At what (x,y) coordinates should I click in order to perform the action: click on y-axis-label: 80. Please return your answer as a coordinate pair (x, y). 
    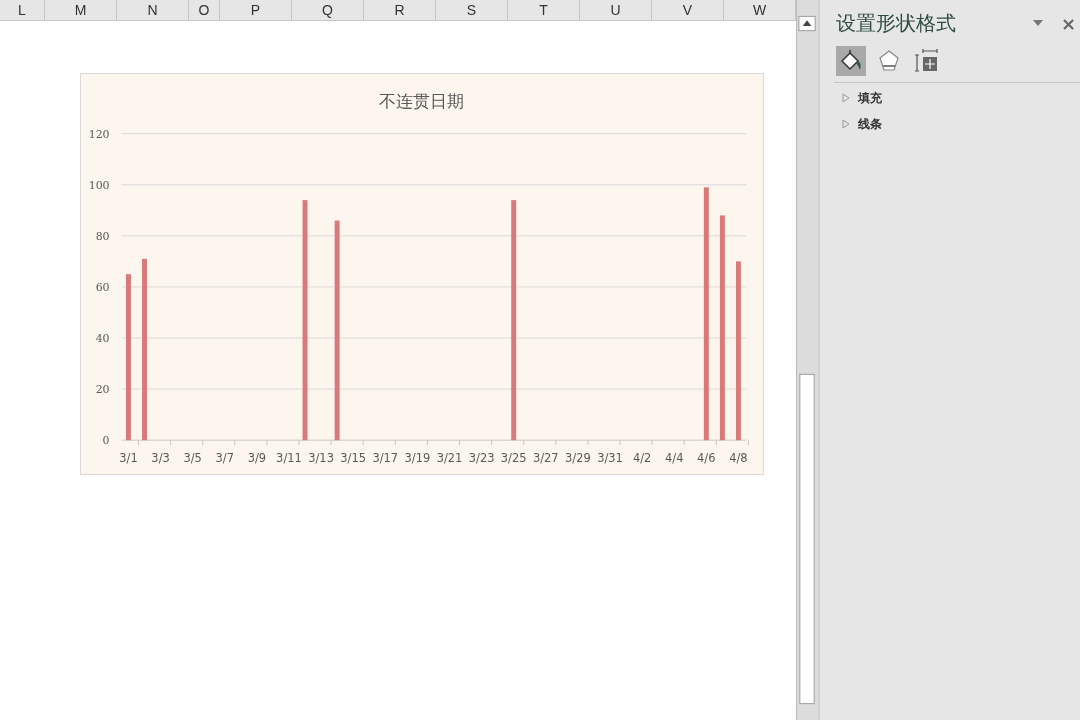
    Looking at the image, I should click on (102, 236).